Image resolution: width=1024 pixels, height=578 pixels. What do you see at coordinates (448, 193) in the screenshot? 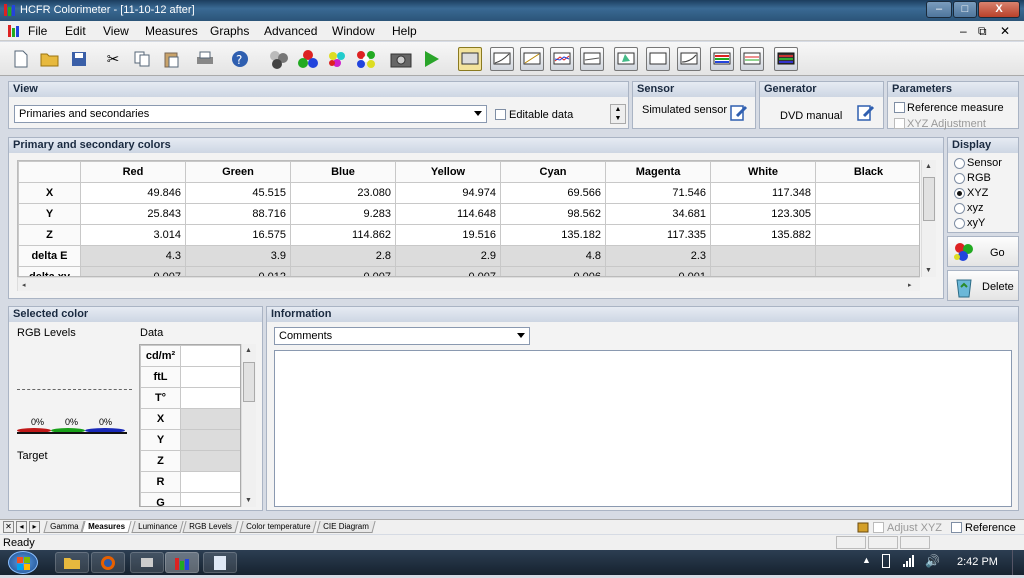
I see `table-cell: 94.974` at bounding box center [448, 193].